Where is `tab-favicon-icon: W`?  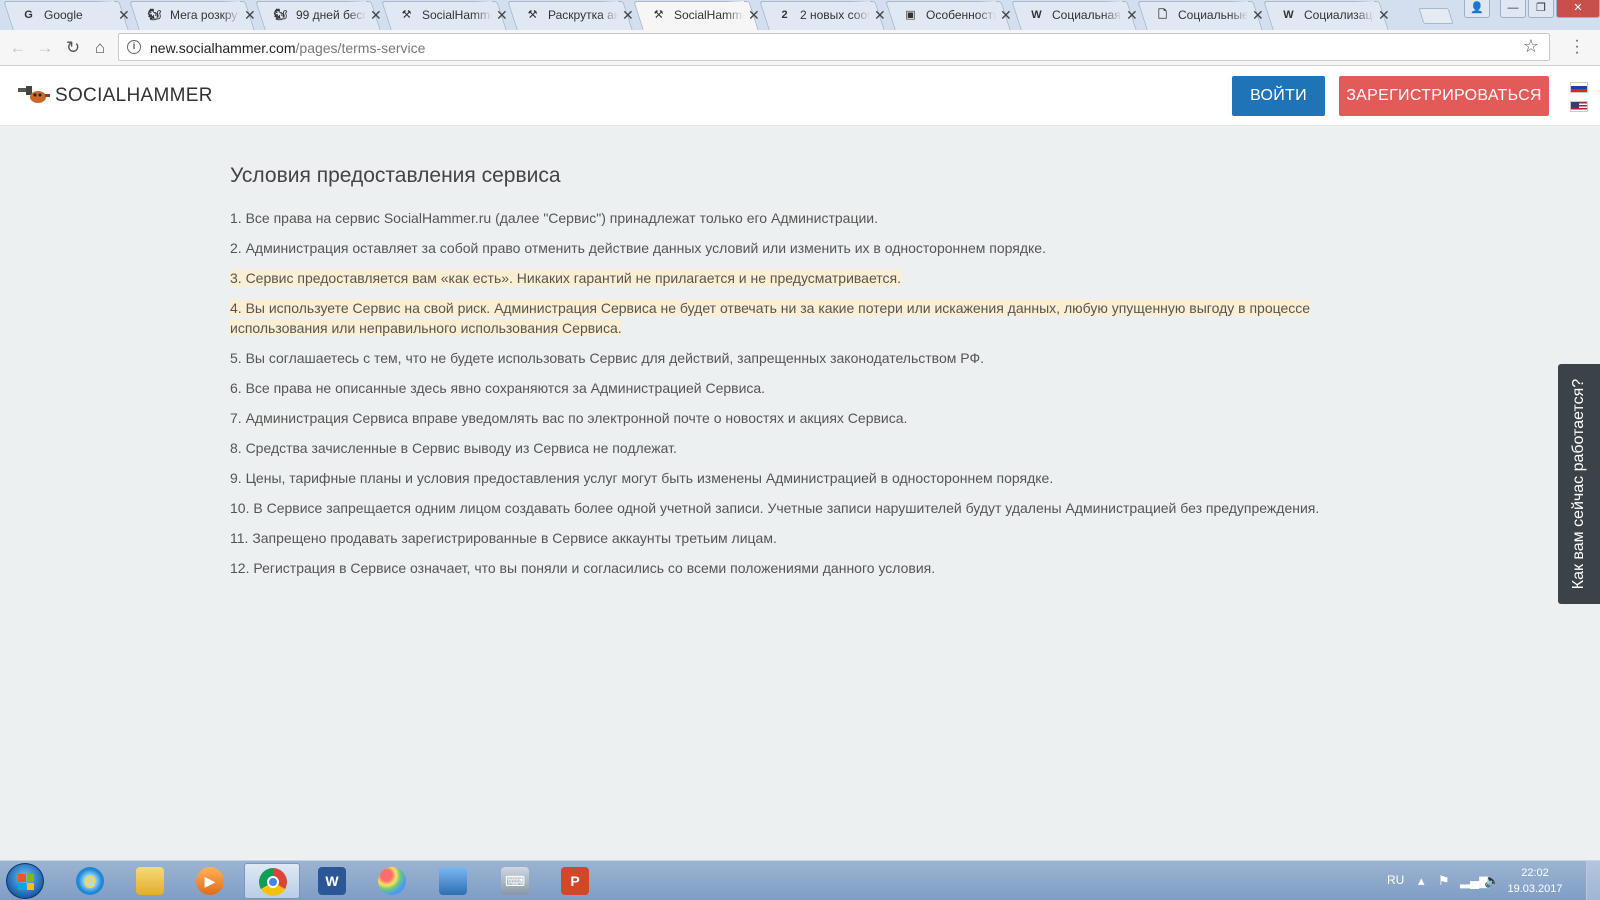 tab-favicon-icon: W is located at coordinates (1288, 15).